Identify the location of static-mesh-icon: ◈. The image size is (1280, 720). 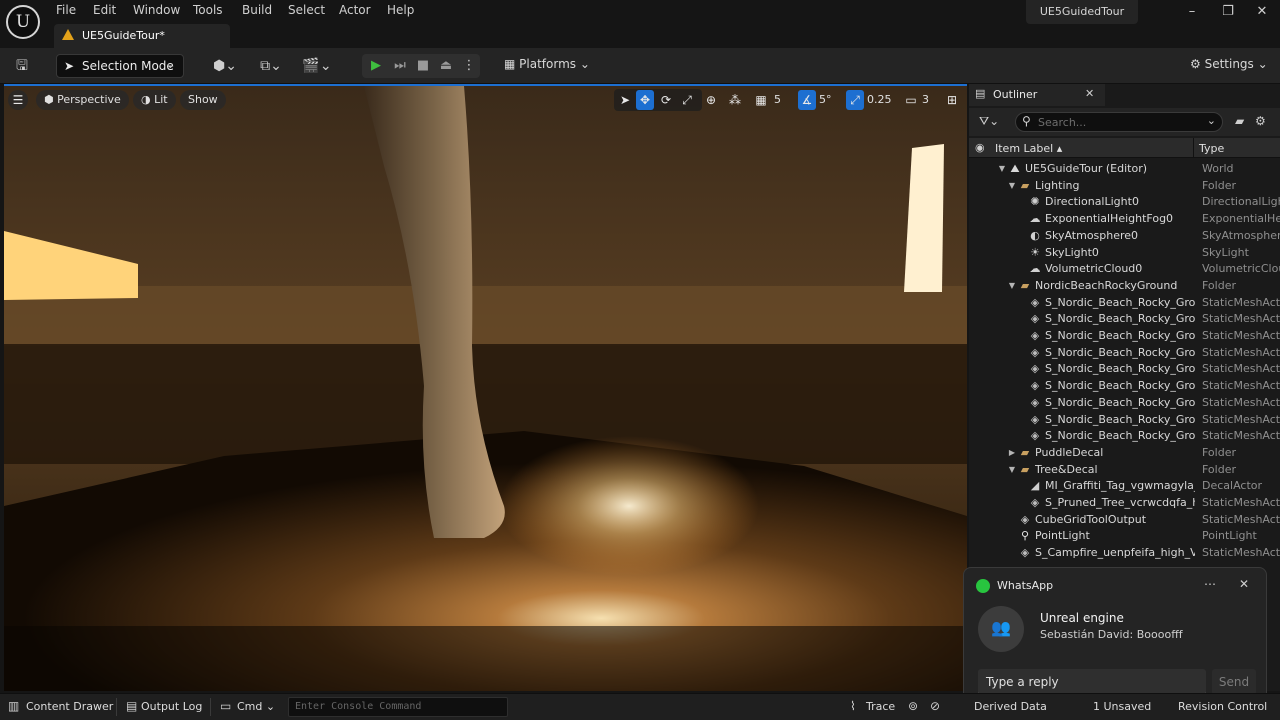
(1035, 319).